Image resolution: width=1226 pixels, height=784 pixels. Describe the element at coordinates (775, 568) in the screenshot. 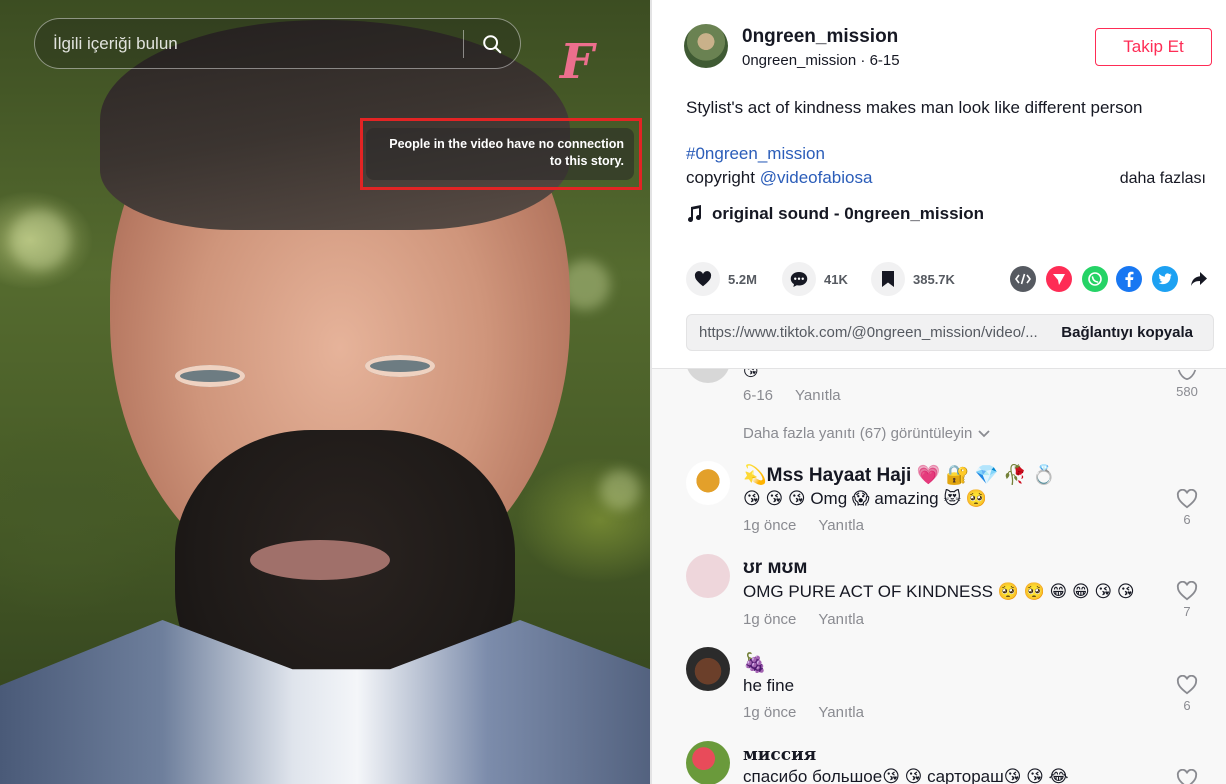

I see `comment-author: ʊr мʊм` at that location.